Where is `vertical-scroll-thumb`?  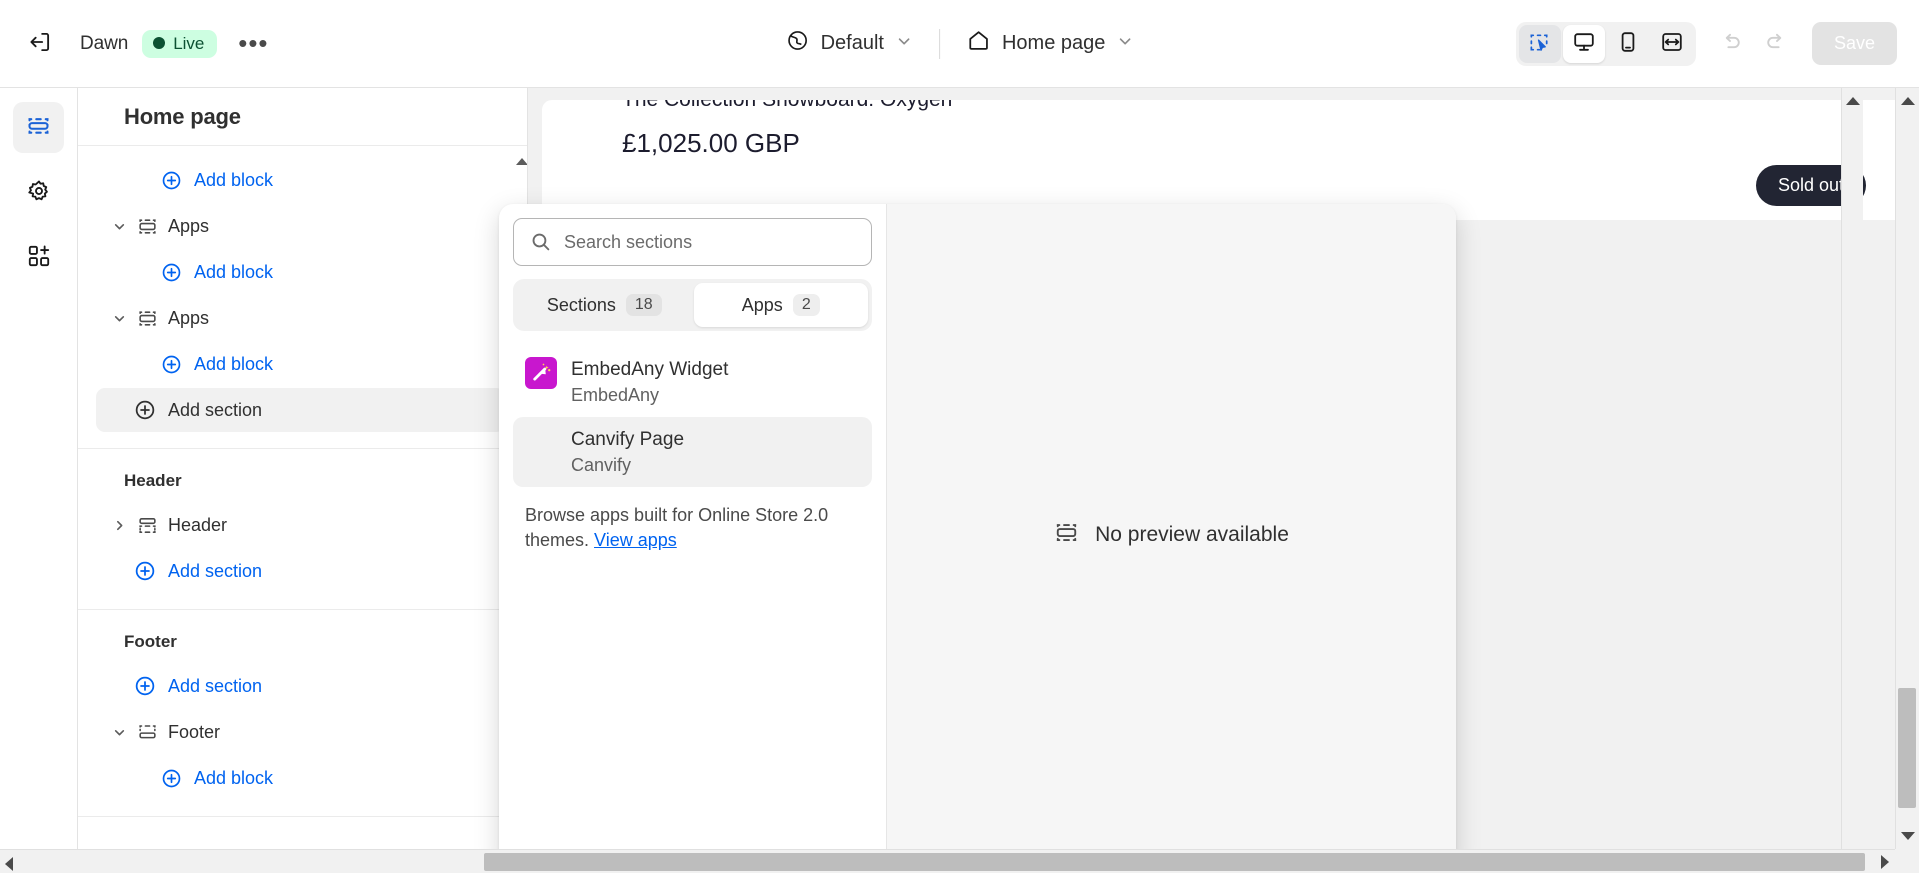
vertical-scroll-thumb is located at coordinates (1907, 748).